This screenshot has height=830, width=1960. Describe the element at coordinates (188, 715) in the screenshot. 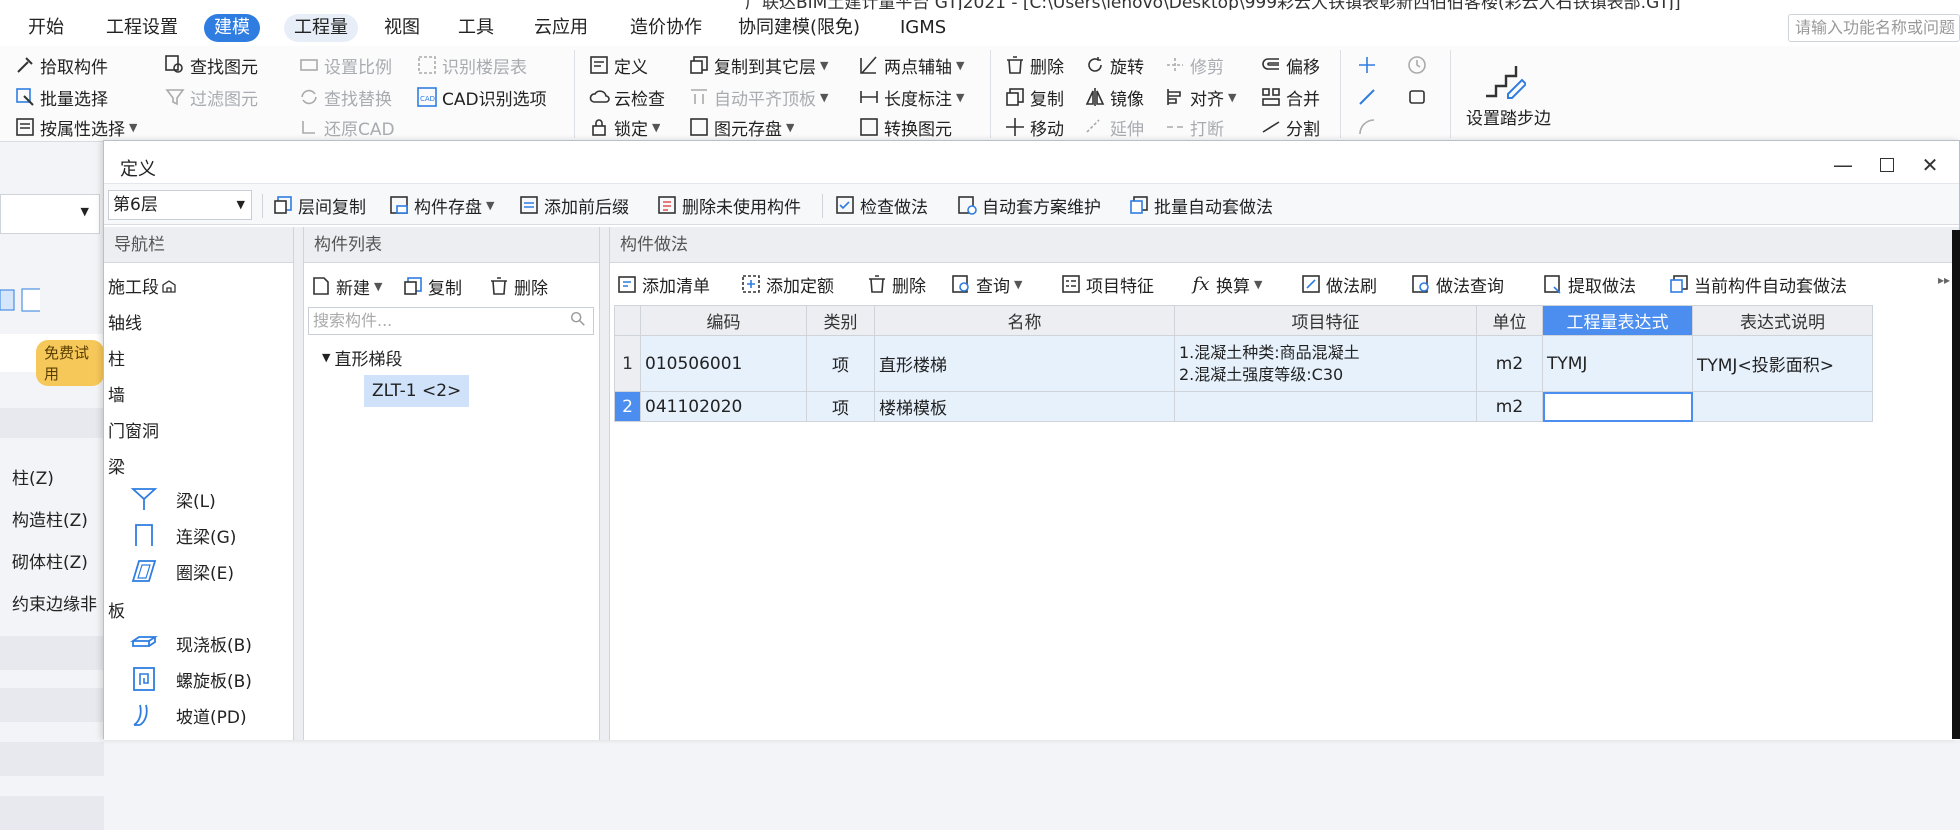

I see `nav-sub-ramp: 坡道(PD)` at that location.